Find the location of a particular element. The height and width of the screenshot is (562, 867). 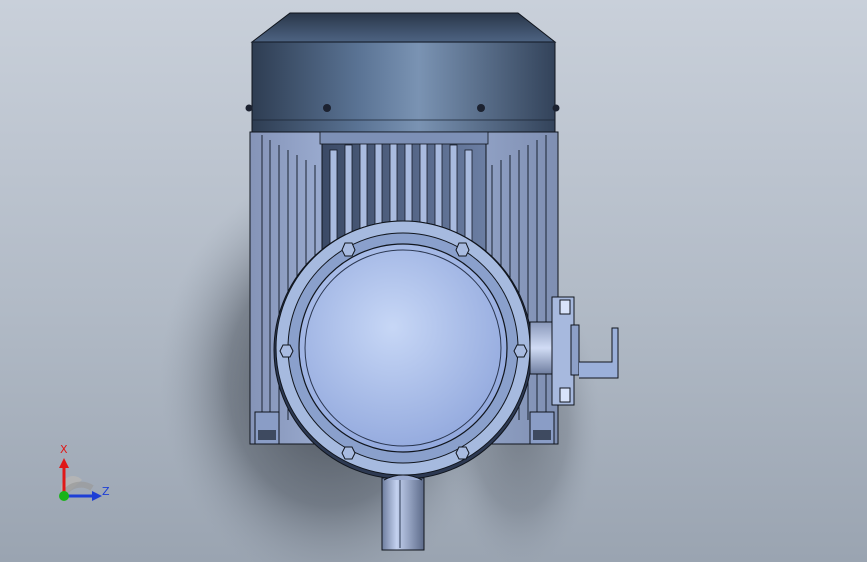

x-axis-label: X is located at coordinates (64, 449).